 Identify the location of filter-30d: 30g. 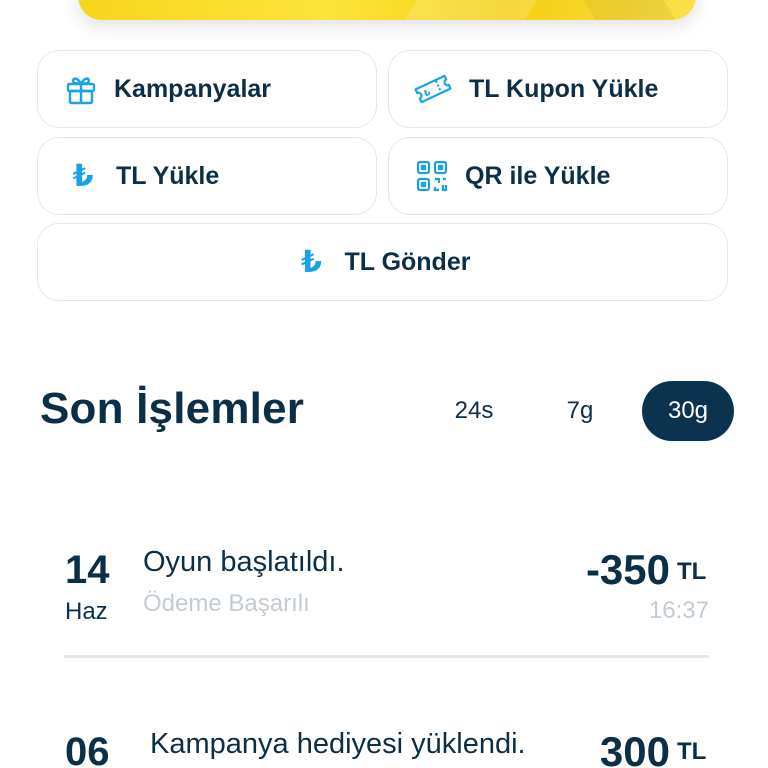
(688, 411).